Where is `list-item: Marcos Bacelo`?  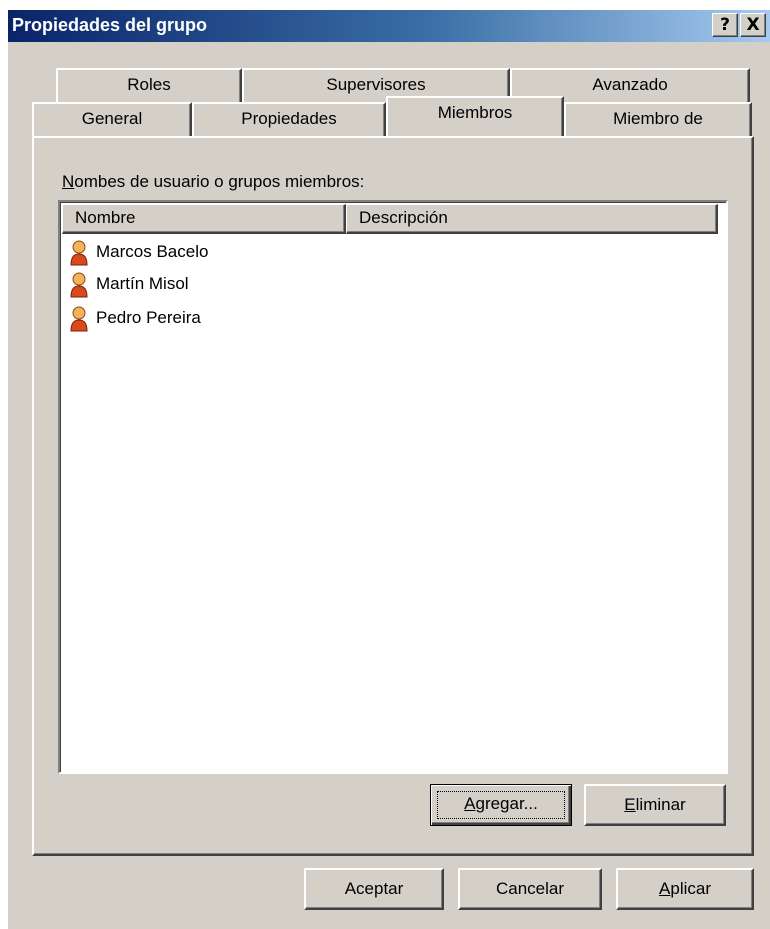 list-item: Marcos Bacelo is located at coordinates (139, 252).